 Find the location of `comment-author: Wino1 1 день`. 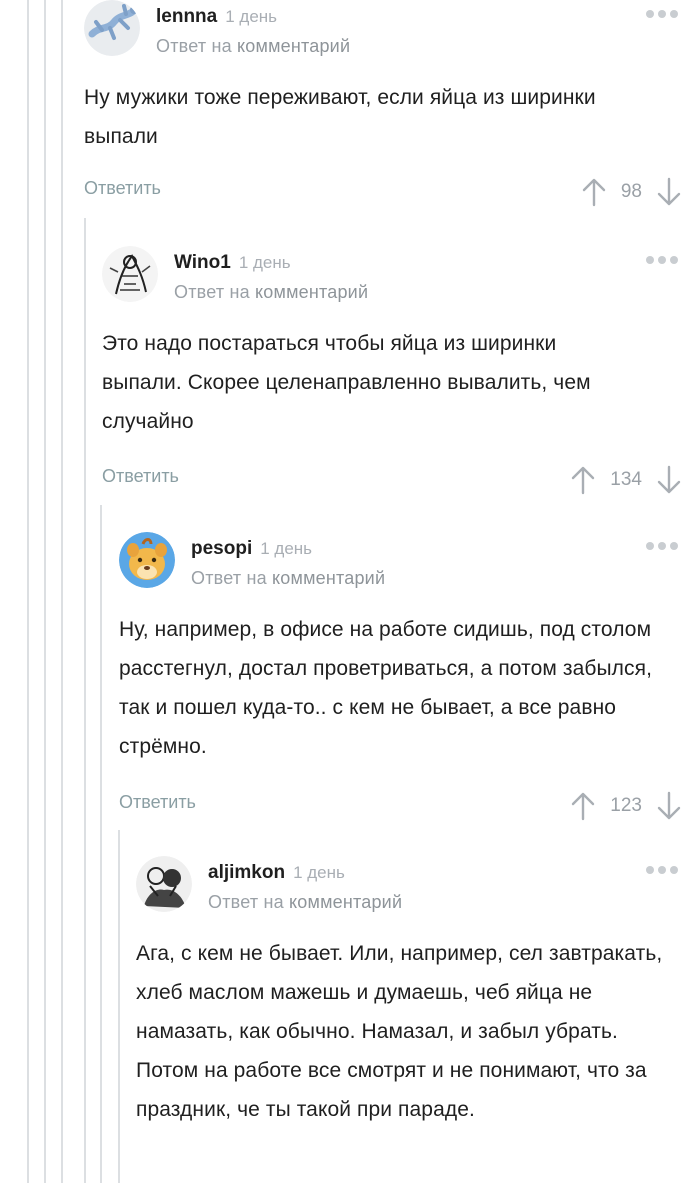

comment-author: Wino1 1 день is located at coordinates (232, 263).